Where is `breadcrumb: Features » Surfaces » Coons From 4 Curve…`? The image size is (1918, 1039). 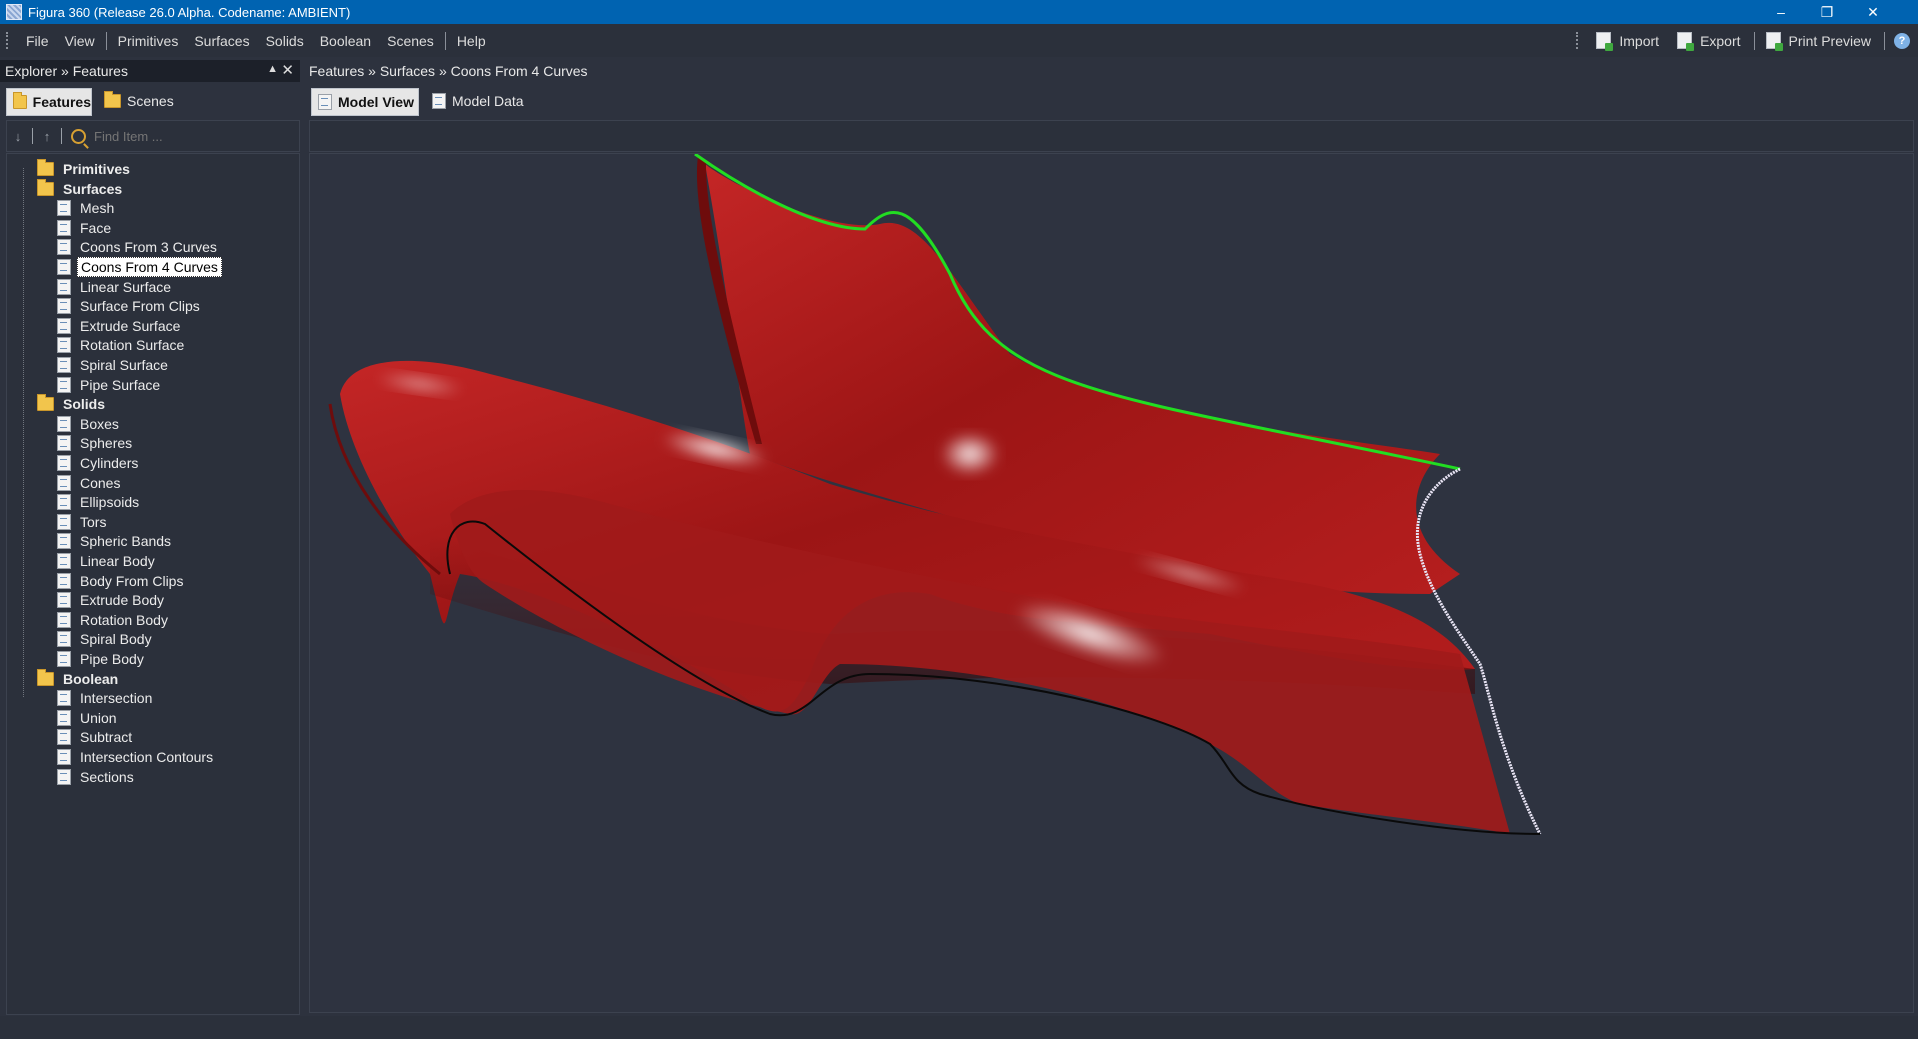 breadcrumb: Features » Surfaces » Coons From 4 Curve… is located at coordinates (448, 71).